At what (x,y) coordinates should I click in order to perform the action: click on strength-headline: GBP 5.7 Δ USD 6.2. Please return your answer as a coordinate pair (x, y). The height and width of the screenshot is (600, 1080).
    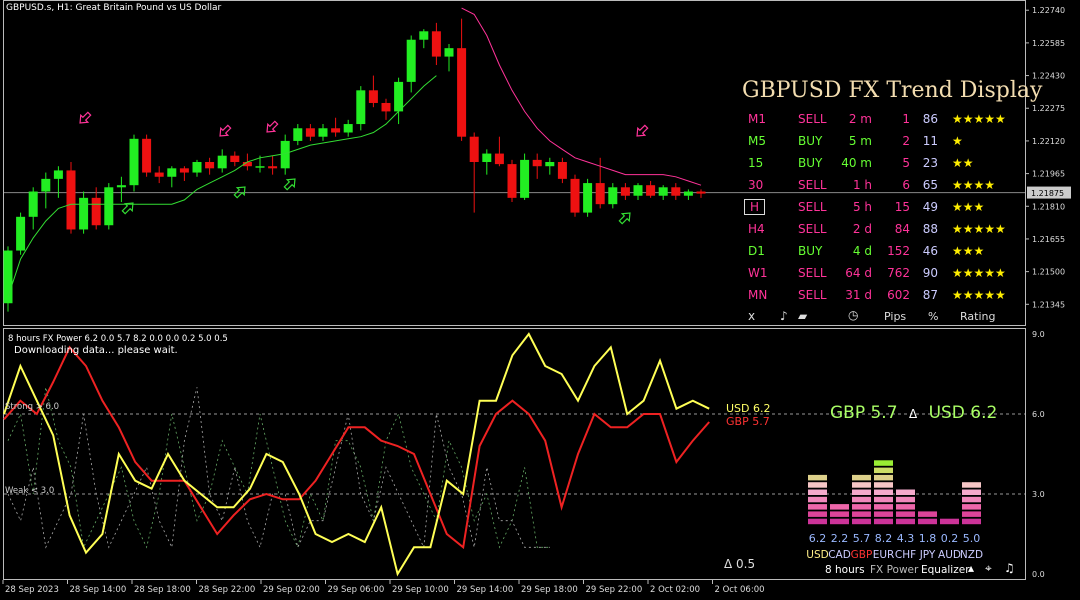
    Looking at the image, I should click on (914, 413).